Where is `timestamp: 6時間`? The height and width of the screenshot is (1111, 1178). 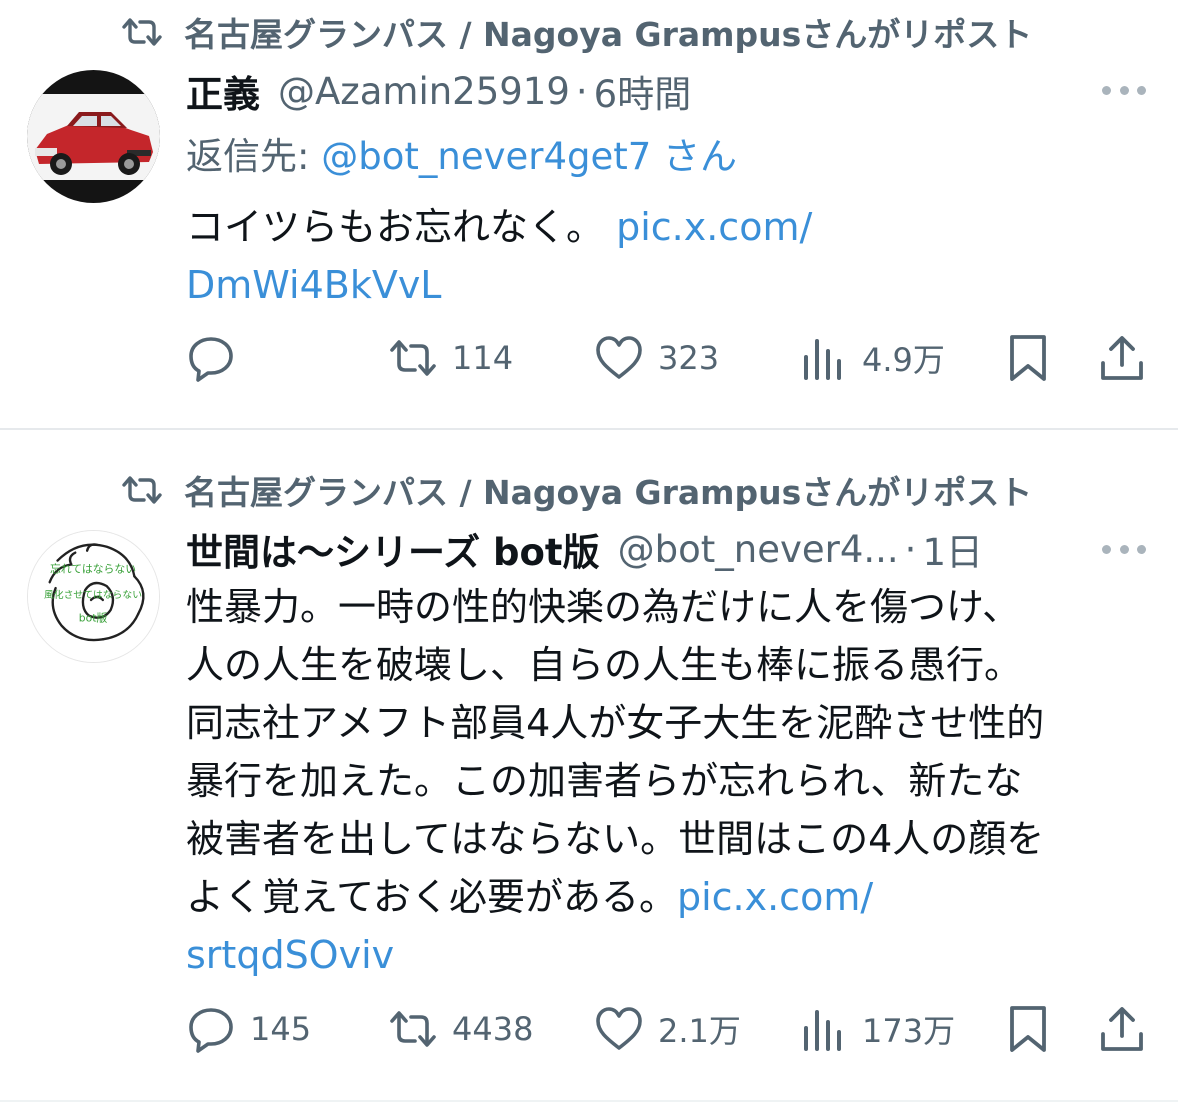 timestamp: 6時間 is located at coordinates (643, 91).